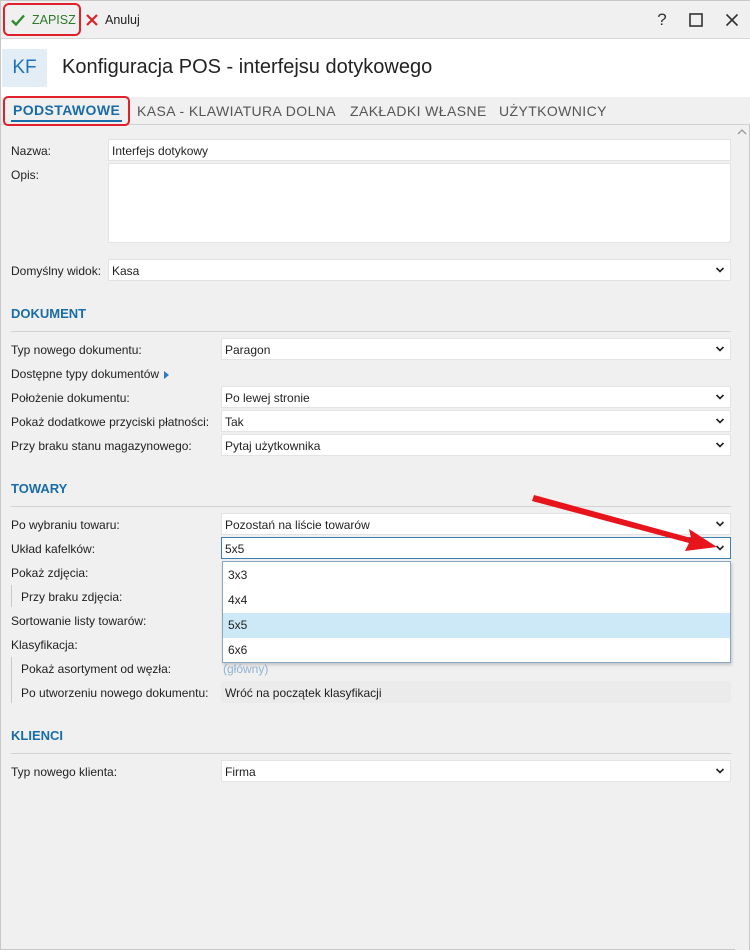 This screenshot has width=750, height=950. I want to click on scroll-up-icon, so click(742, 133).